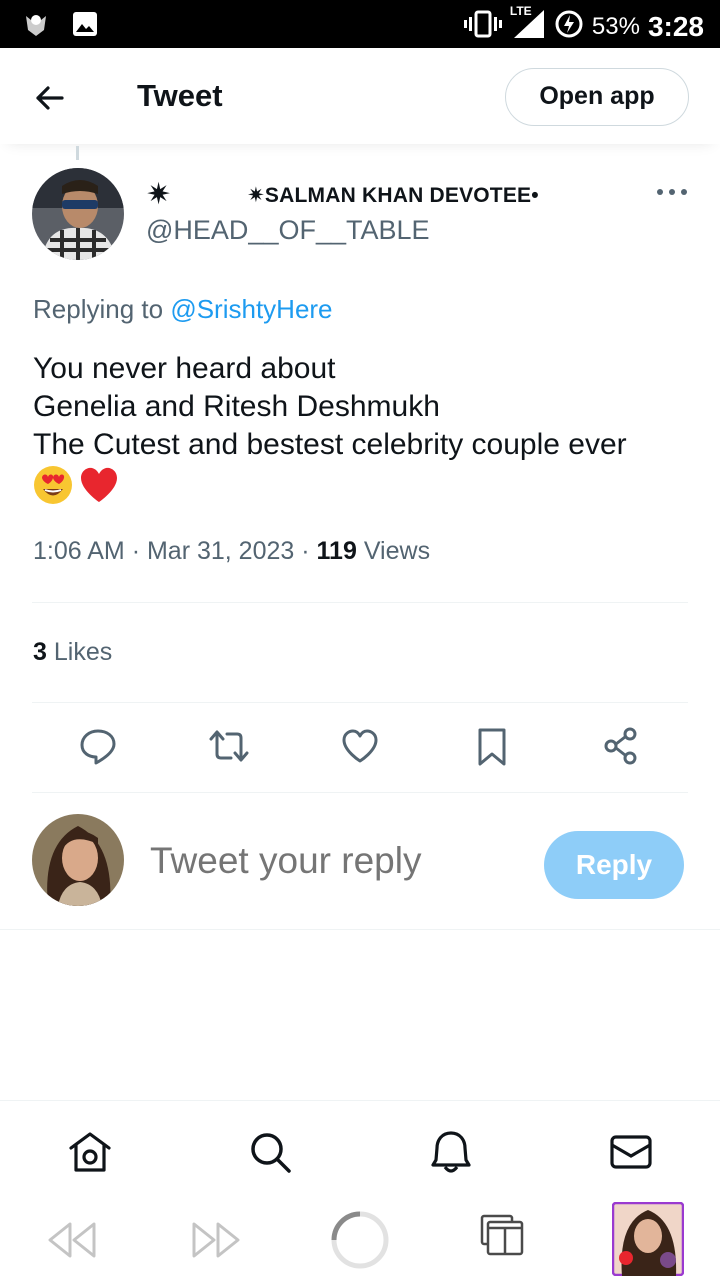 This screenshot has height=1280, width=720. Describe the element at coordinates (503, 1237) in the screenshot. I see `tabs-icon` at that location.